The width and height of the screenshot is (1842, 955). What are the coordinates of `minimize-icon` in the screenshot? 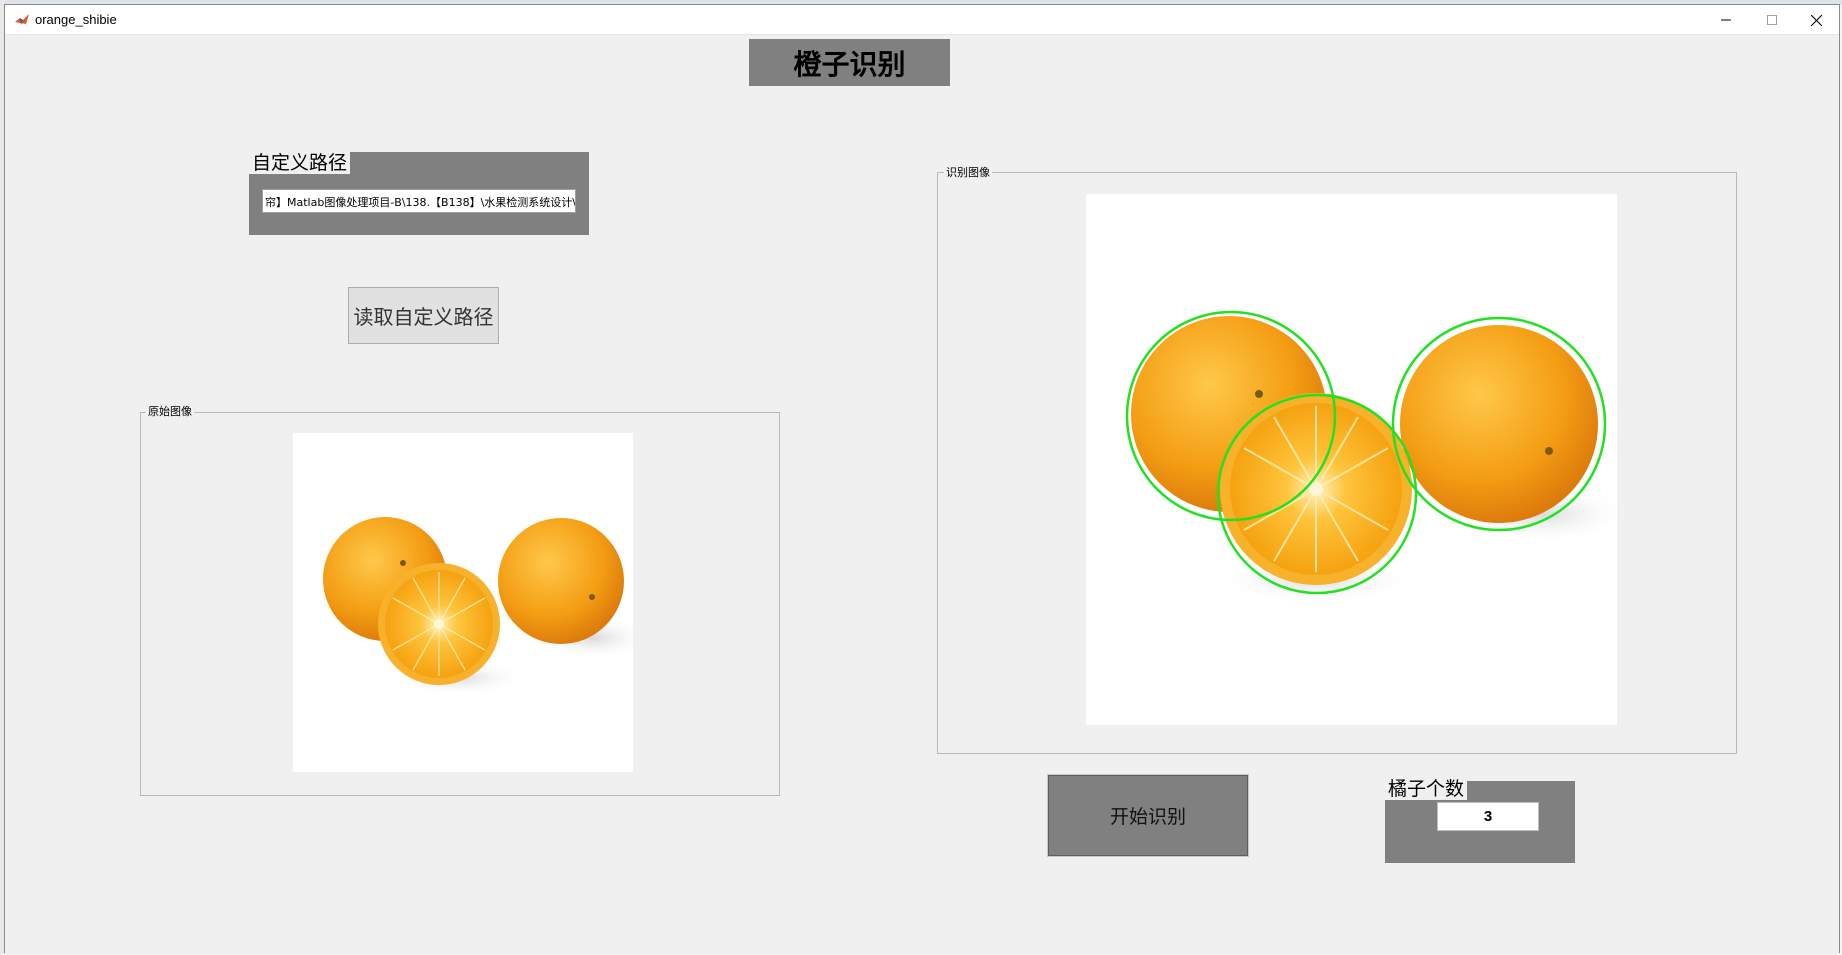 It's located at (1726, 20).